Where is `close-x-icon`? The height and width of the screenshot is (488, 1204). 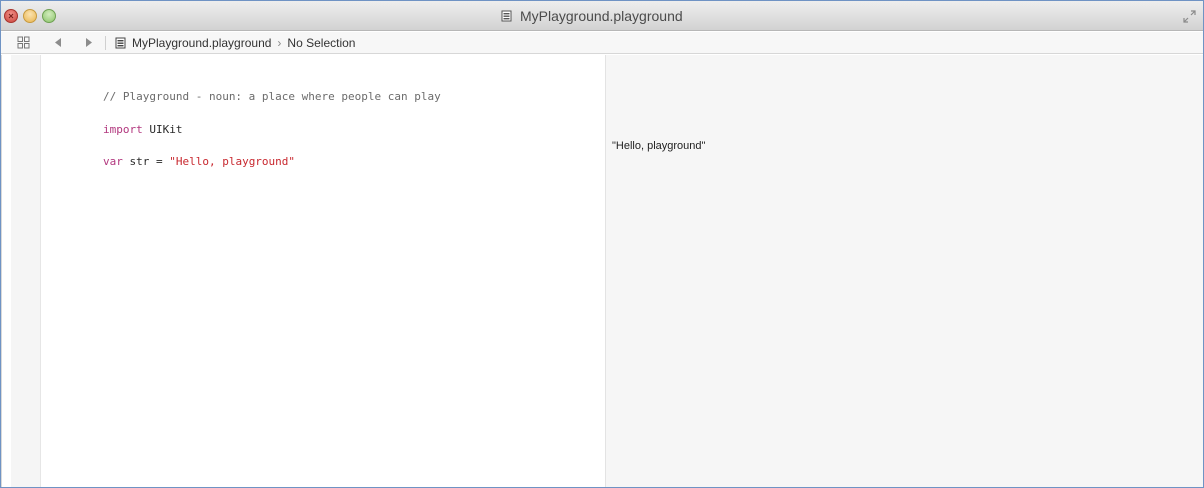 close-x-icon is located at coordinates (11, 16).